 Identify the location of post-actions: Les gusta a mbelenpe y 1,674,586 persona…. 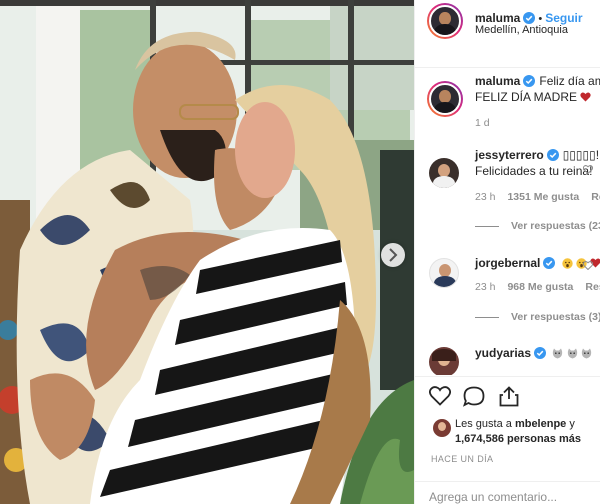
(507, 440).